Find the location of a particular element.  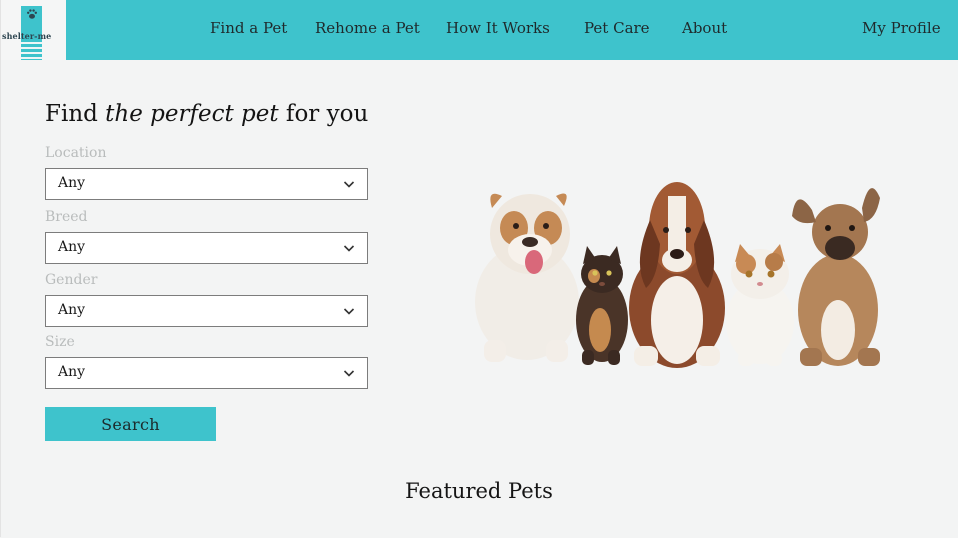

size-select: Any is located at coordinates (206, 373).